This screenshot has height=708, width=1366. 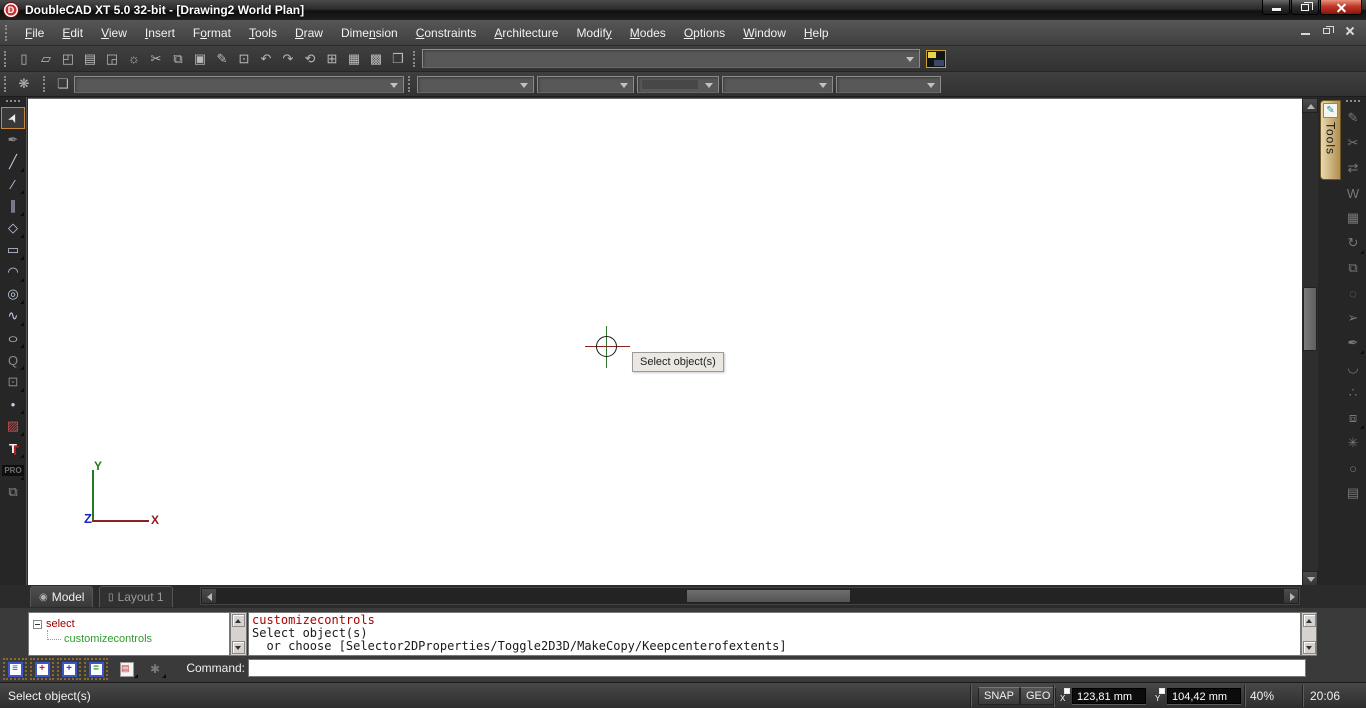 What do you see at coordinates (888, 84) in the screenshot?
I see `line-scale-combobox` at bounding box center [888, 84].